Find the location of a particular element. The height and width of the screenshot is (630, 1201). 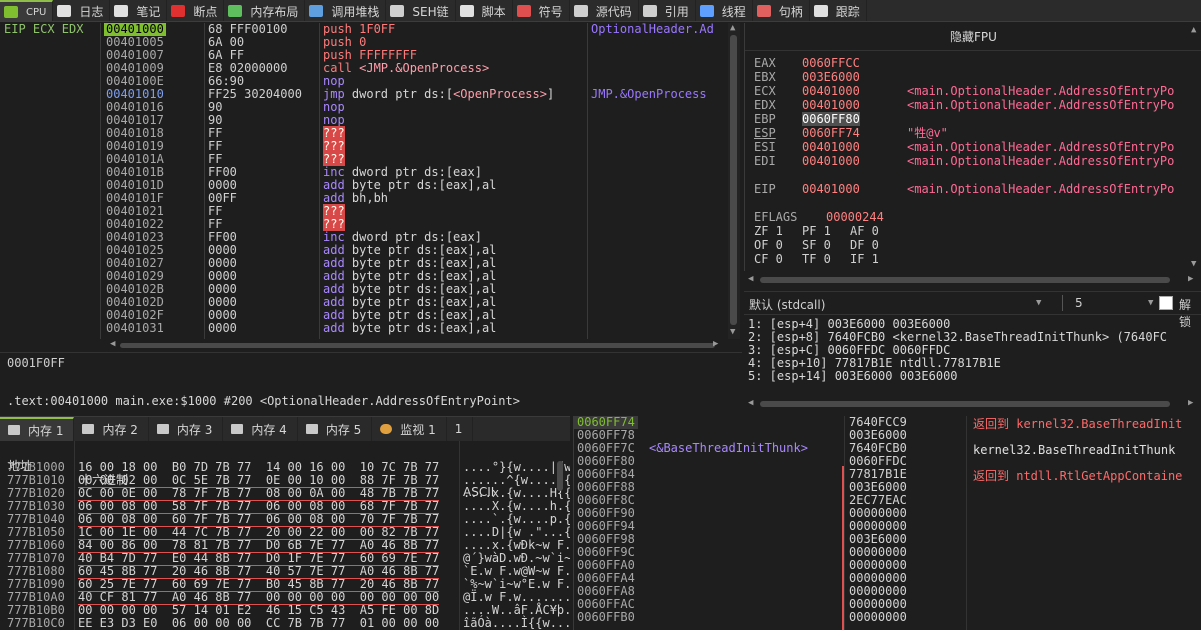

flag-value: SF 0 is located at coordinates (816, 245).